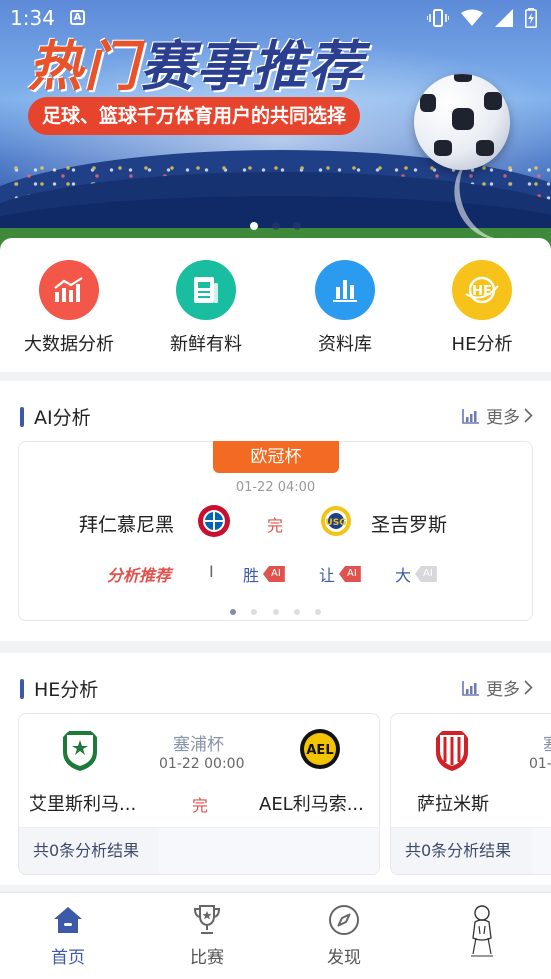 Image resolution: width=551 pixels, height=979 pixels. I want to click on pick-handicap: 让 AI, so click(340, 574).